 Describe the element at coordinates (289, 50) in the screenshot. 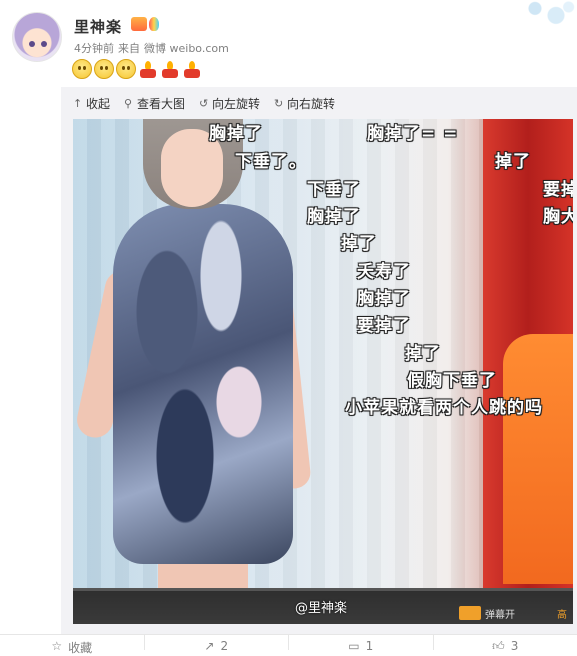

I see `post-header: 里神楽 4分钟前来自微博 weibo.com` at that location.